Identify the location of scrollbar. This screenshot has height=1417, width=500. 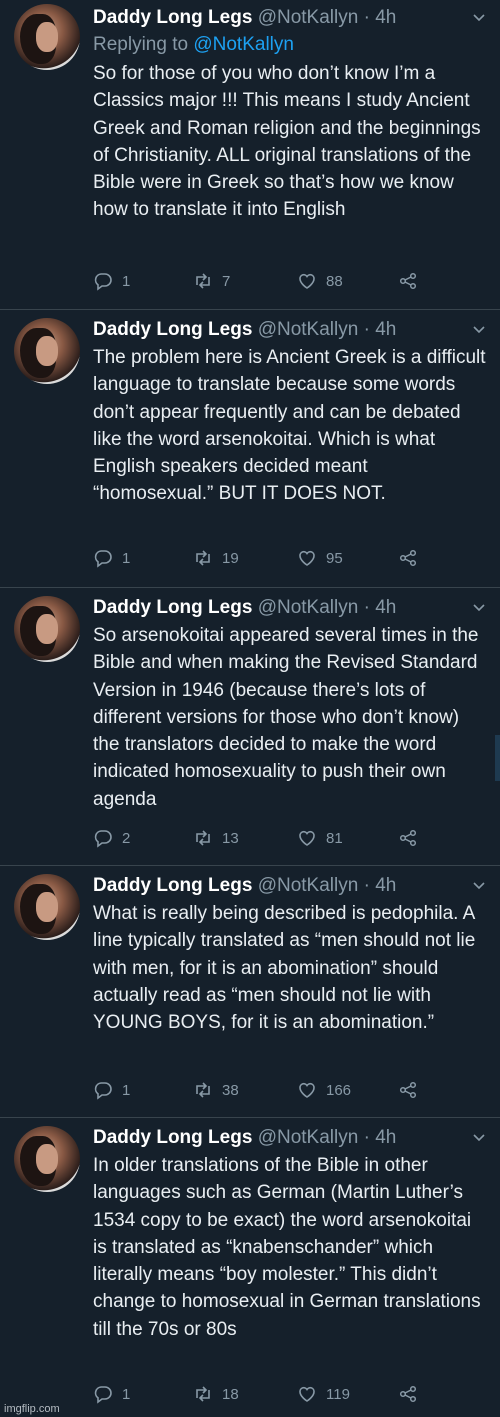
(497, 758).